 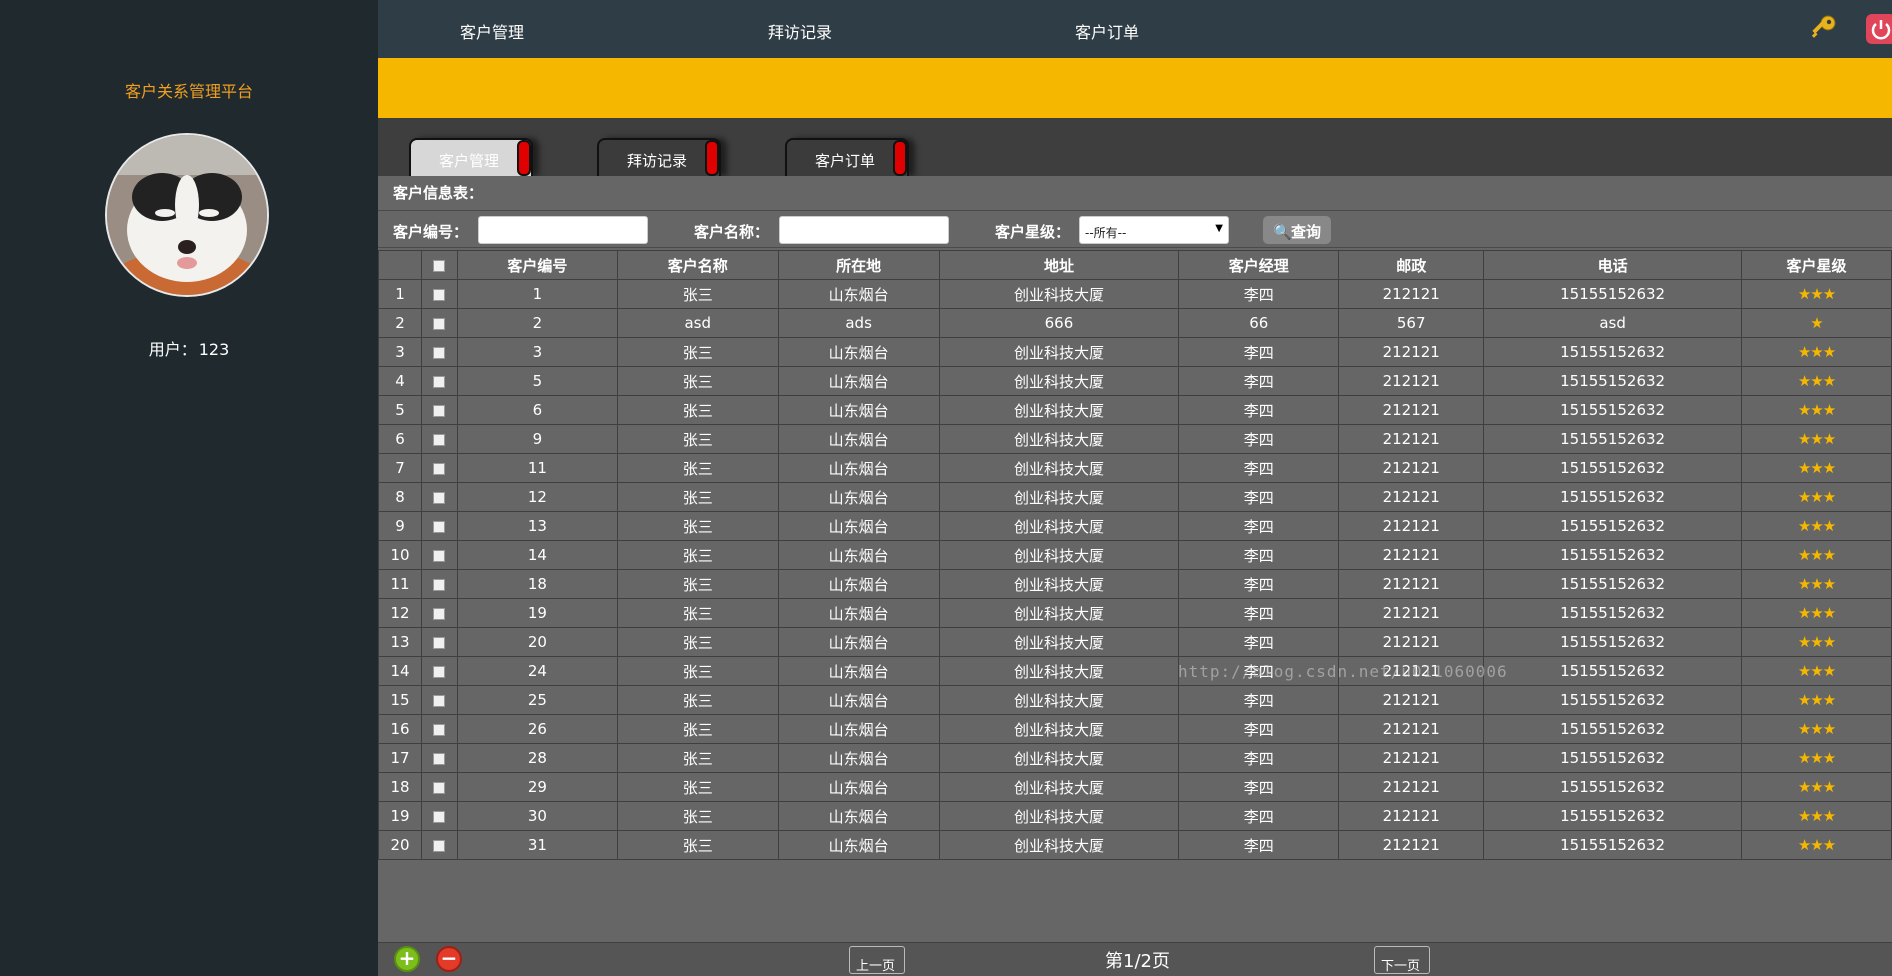 What do you see at coordinates (864, 230) in the screenshot?
I see `customer-name-input` at bounding box center [864, 230].